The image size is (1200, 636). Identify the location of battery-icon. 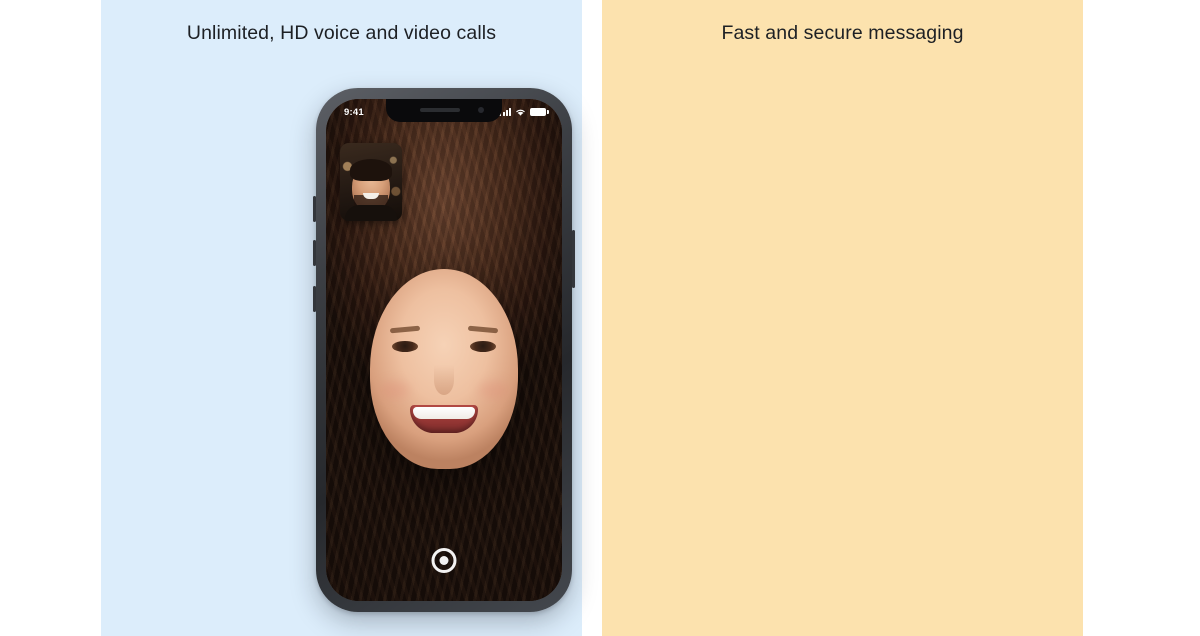
(539, 112).